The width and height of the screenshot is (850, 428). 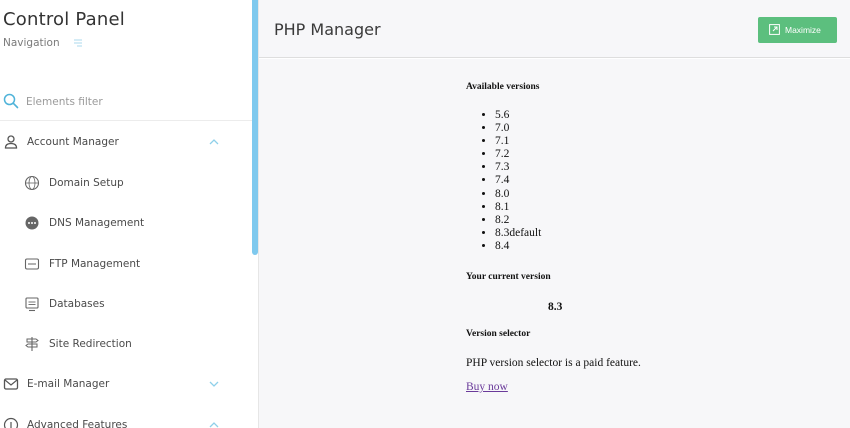 I want to click on current-version-value: 8.3, so click(x=555, y=307).